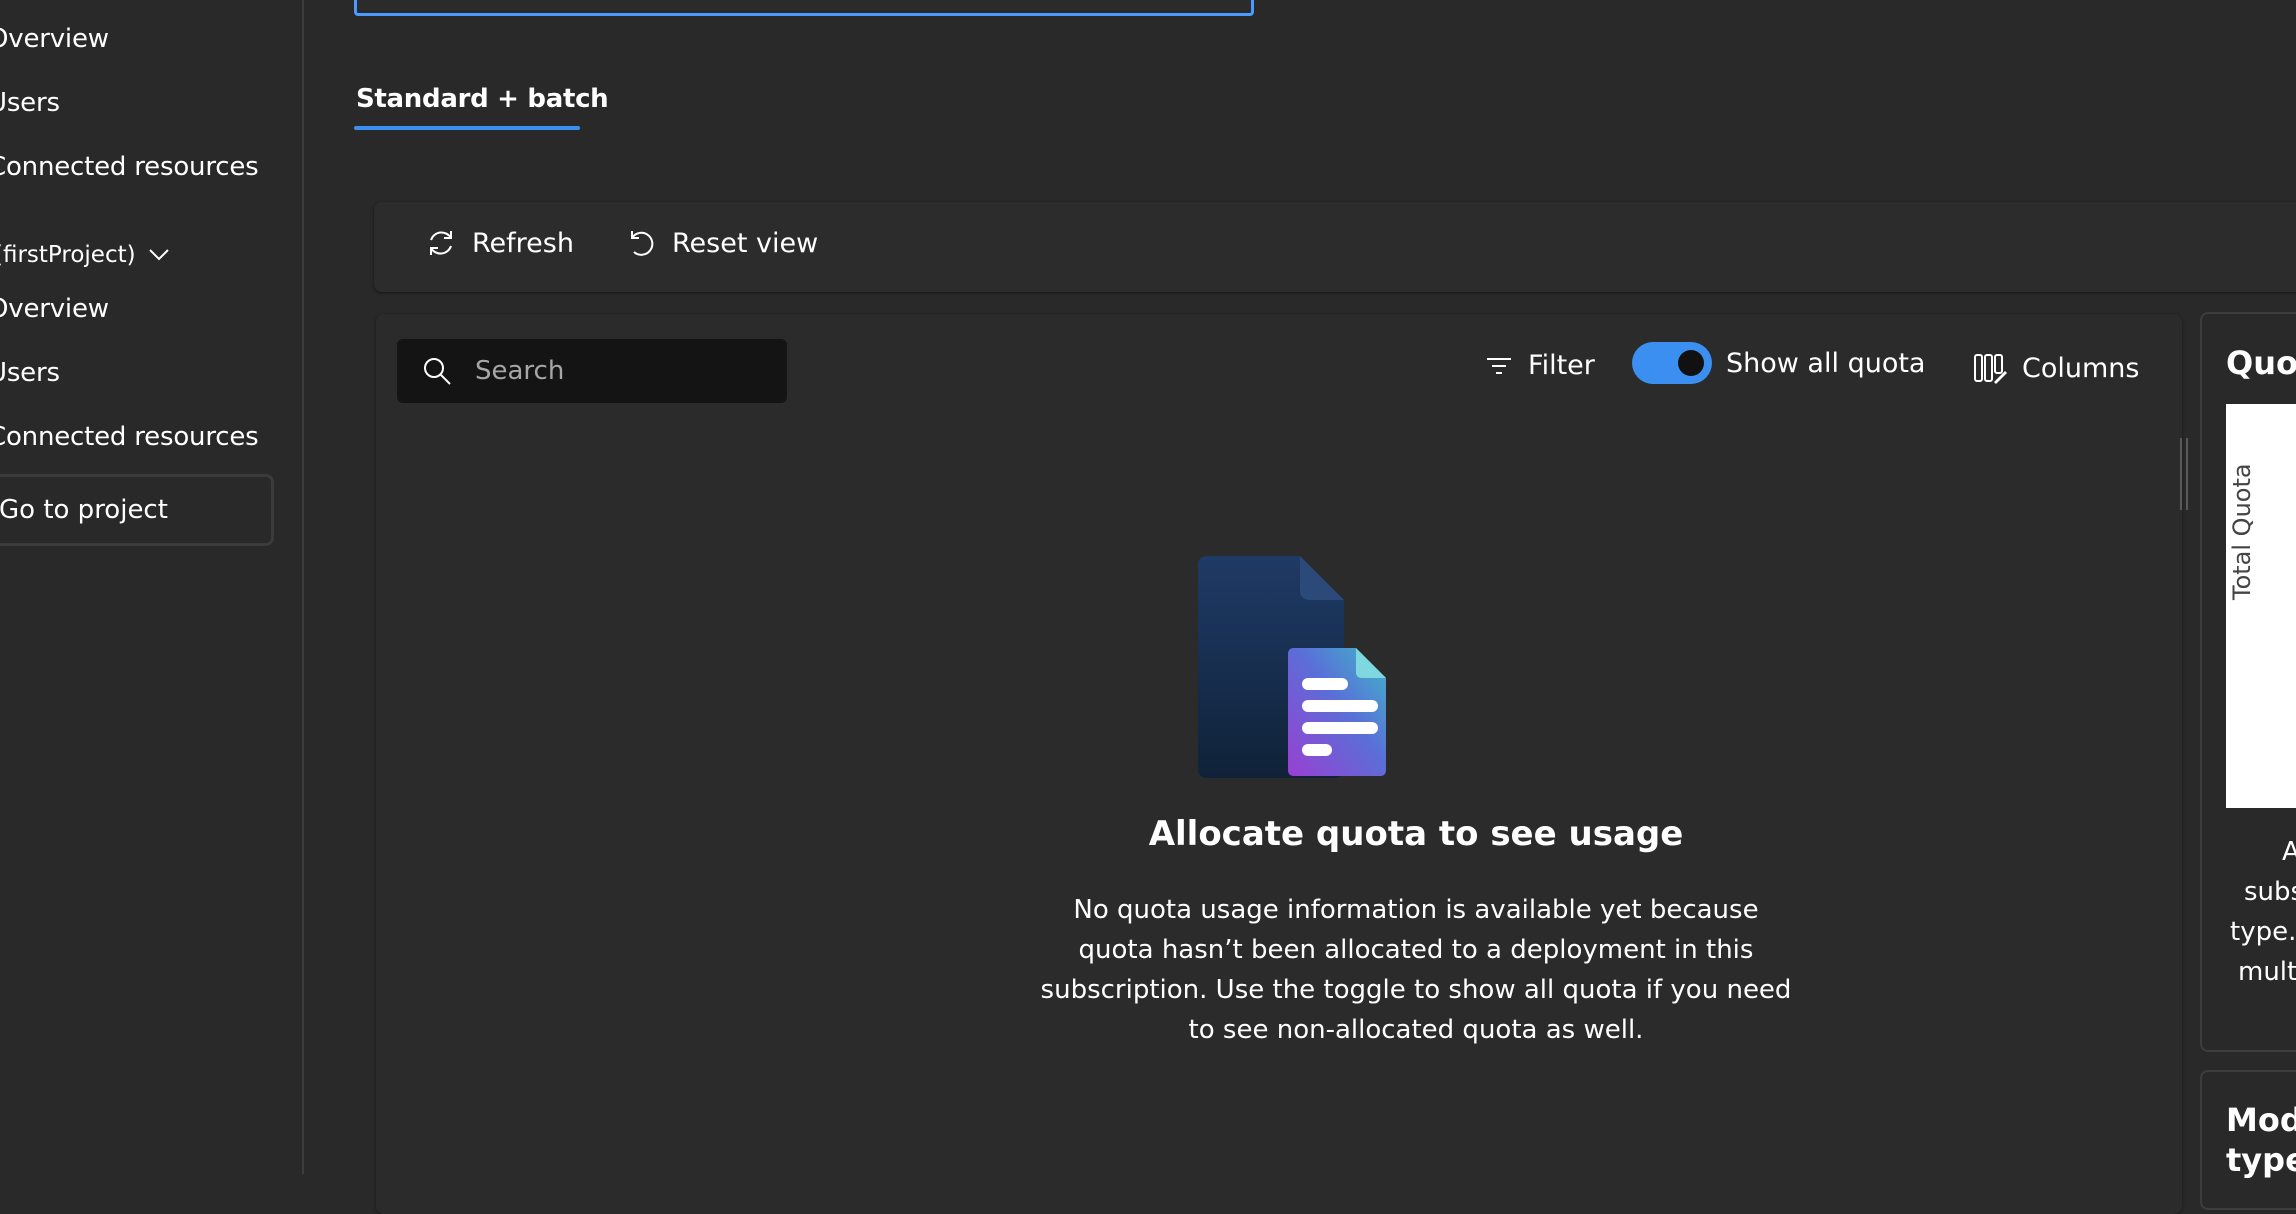 The width and height of the screenshot is (2296, 1214). I want to click on chevron-down-icon, so click(158, 255).